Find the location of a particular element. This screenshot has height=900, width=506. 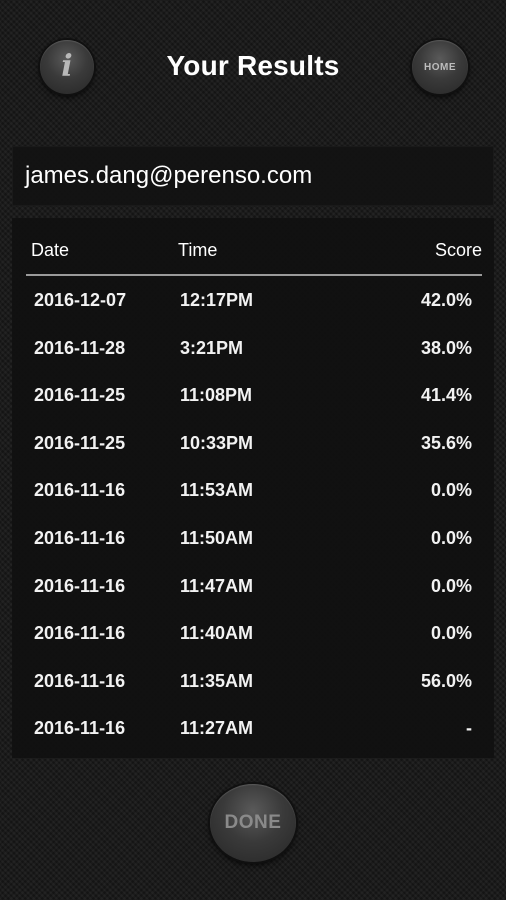

column-header-date: Date is located at coordinates (50, 250).